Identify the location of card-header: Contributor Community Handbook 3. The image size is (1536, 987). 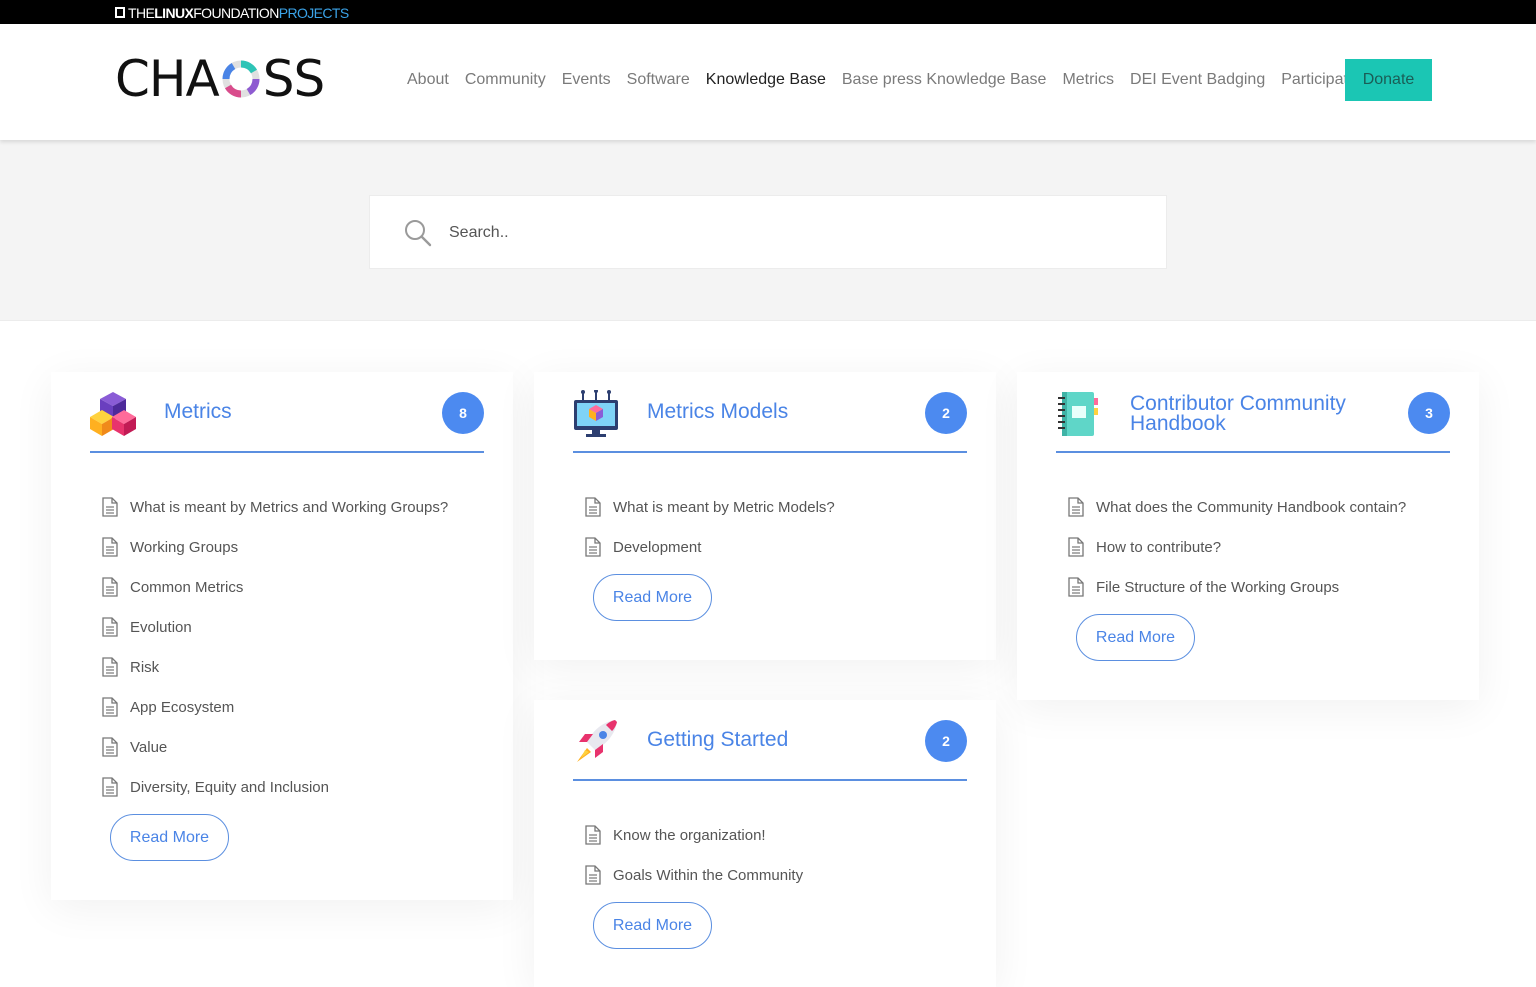
(1253, 412).